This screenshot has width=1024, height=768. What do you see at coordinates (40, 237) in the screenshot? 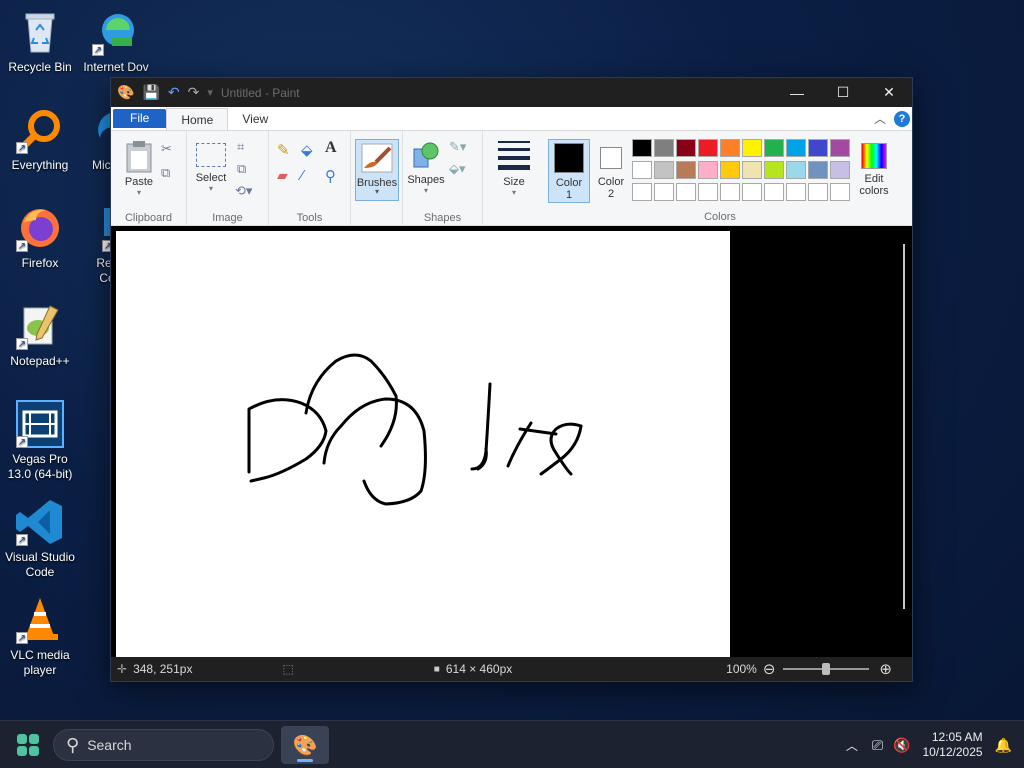
I see `desktop-icon-firefox: ↗ Firefox` at bounding box center [40, 237].